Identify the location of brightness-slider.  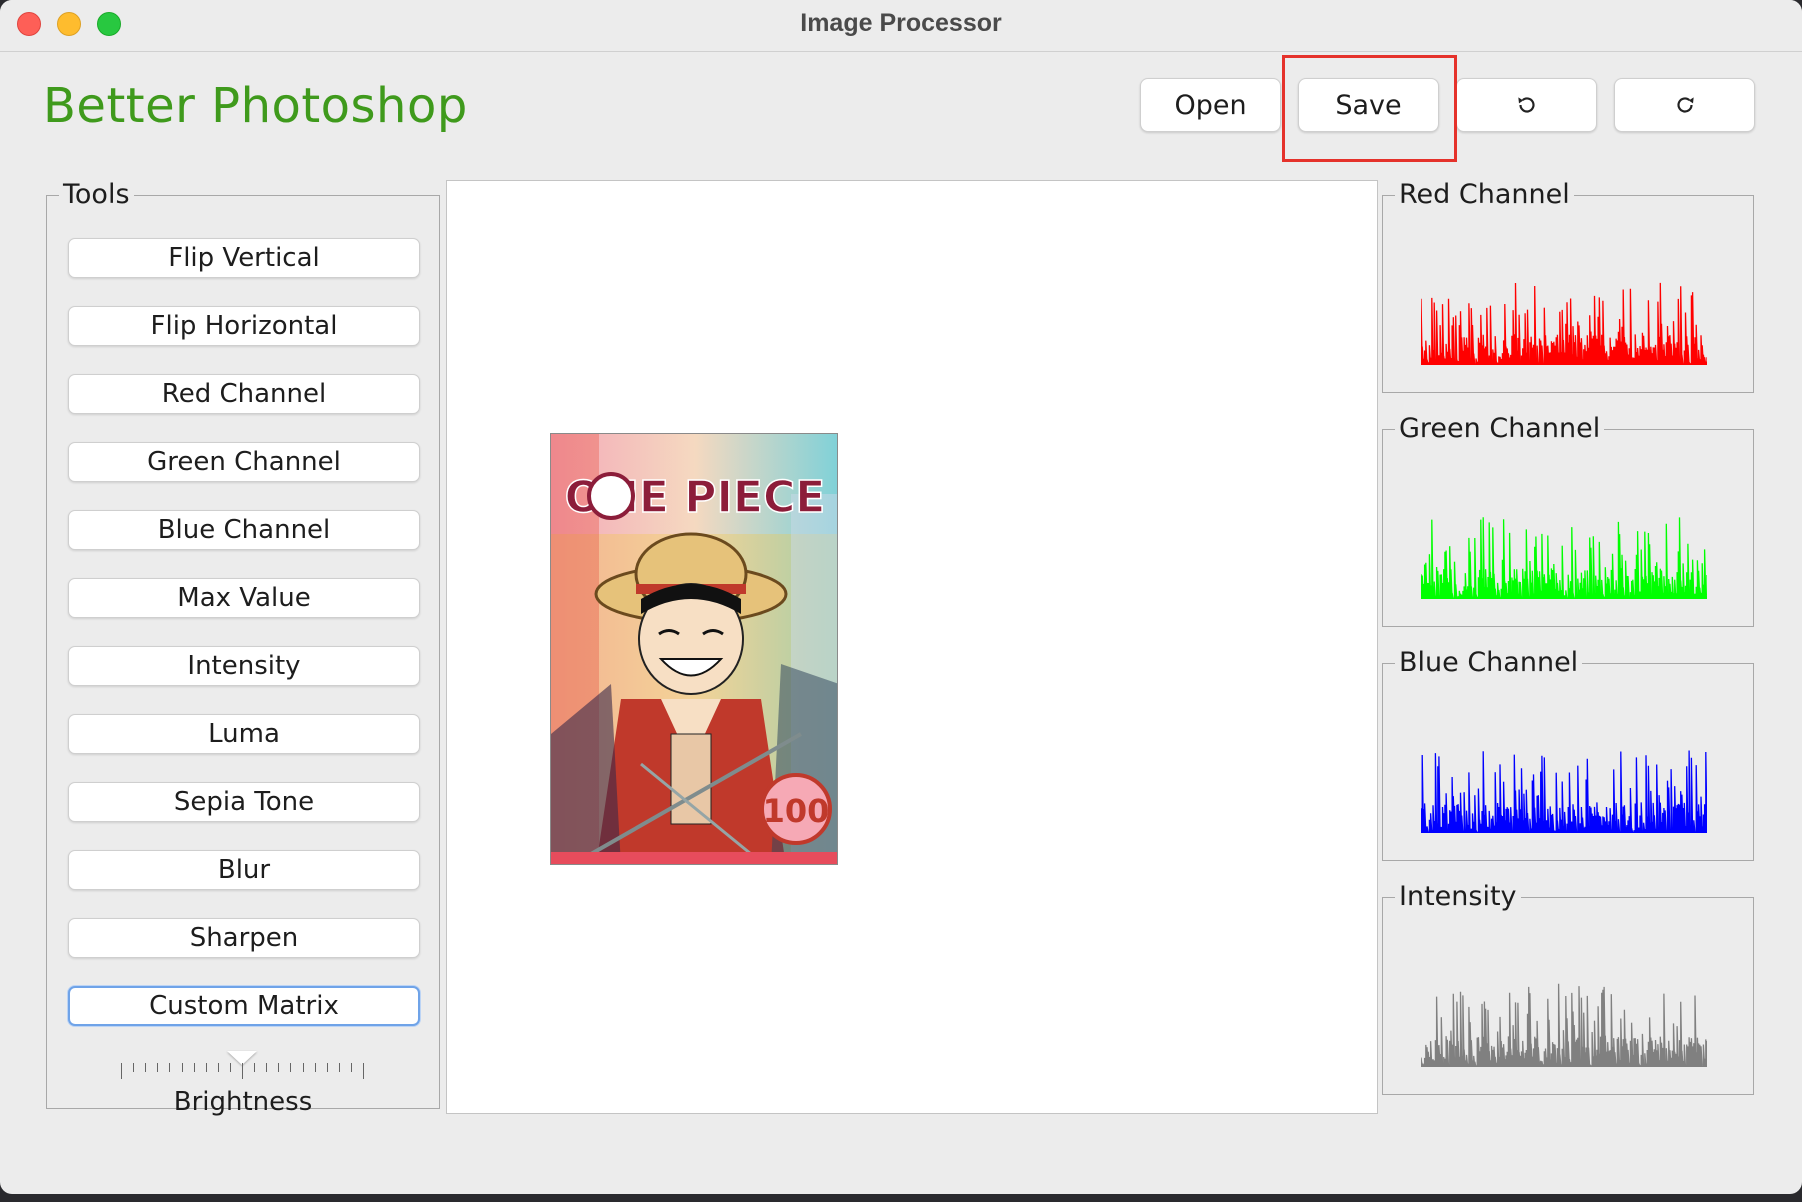
(243, 1066).